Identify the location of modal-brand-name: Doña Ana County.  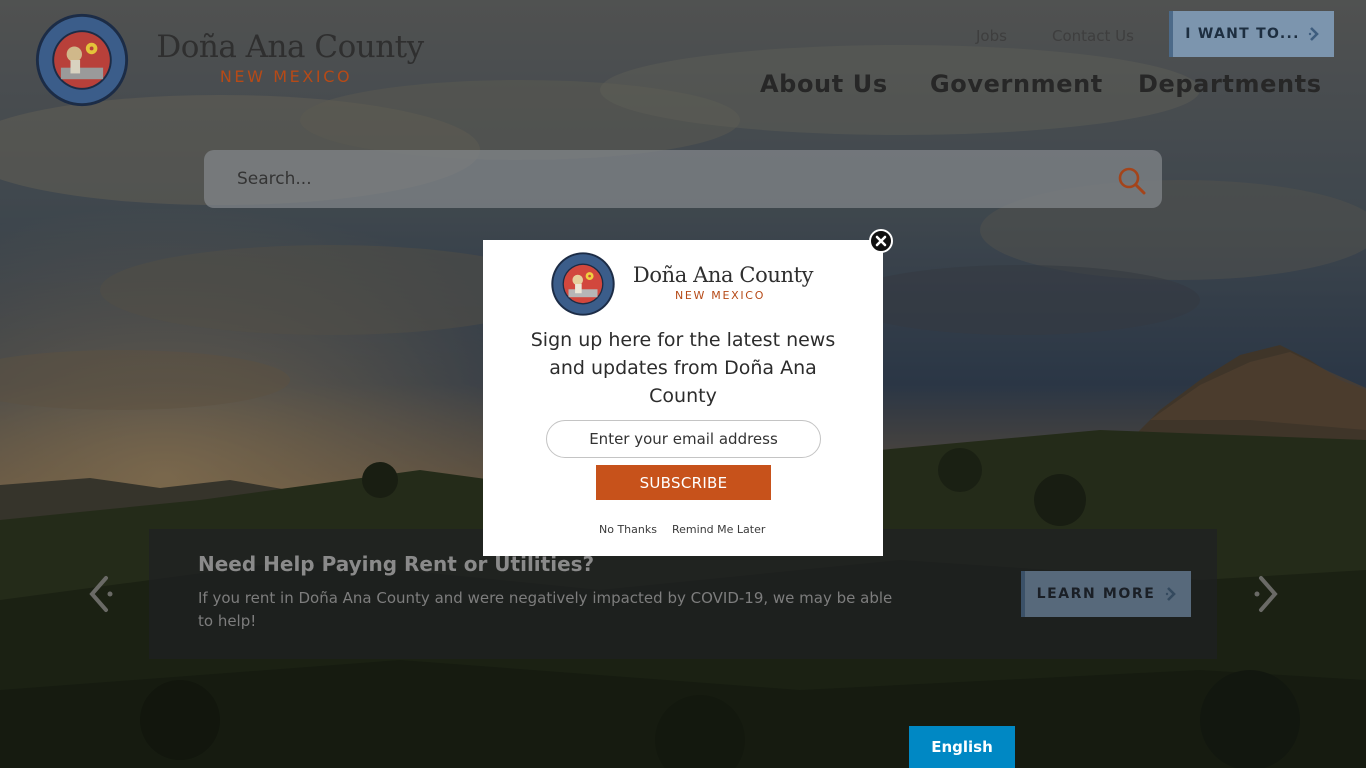
(723, 275).